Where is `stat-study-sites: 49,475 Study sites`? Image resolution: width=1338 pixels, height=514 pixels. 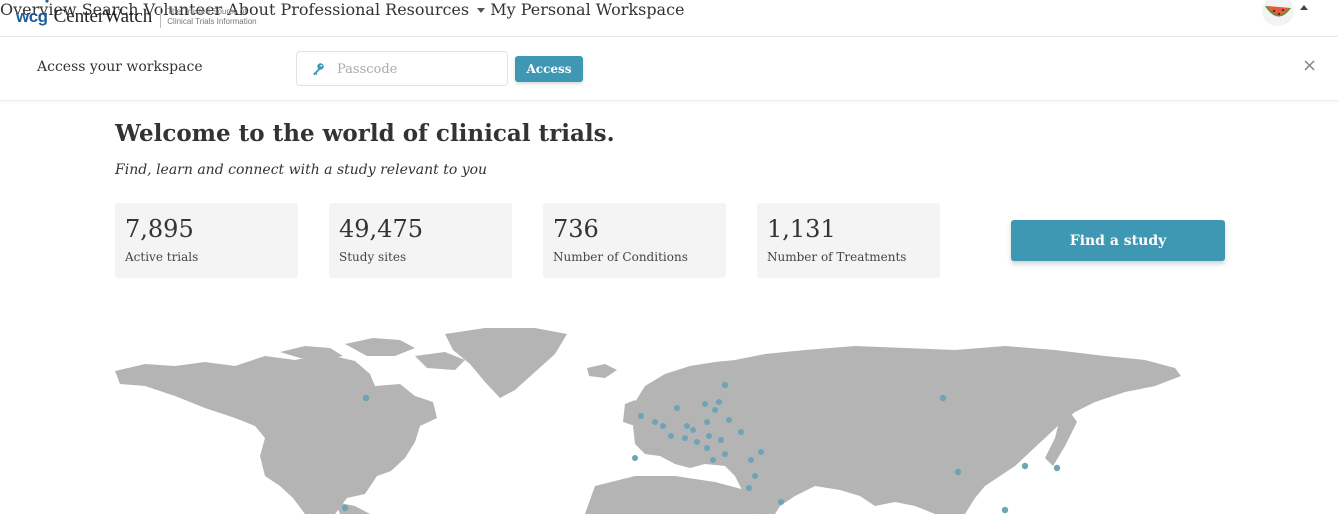 stat-study-sites: 49,475 Study sites is located at coordinates (420, 240).